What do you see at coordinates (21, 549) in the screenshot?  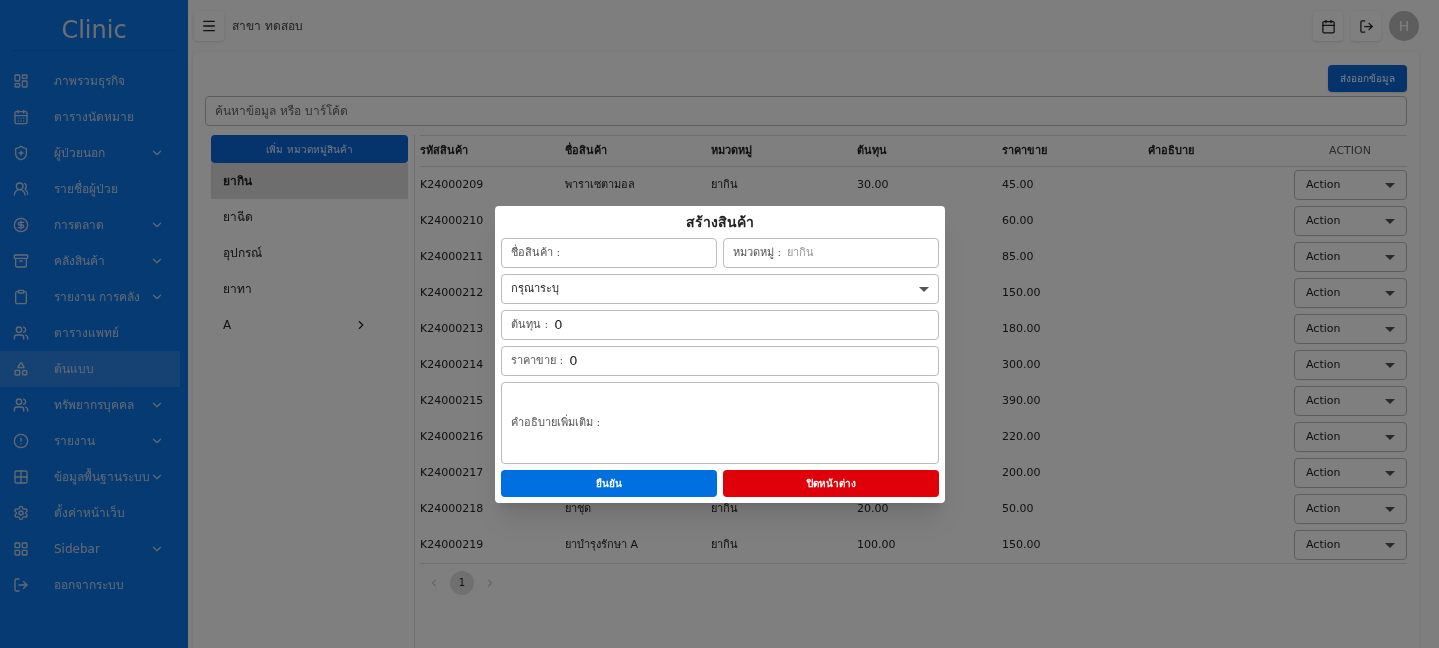 I see `widgets-icon` at bounding box center [21, 549].